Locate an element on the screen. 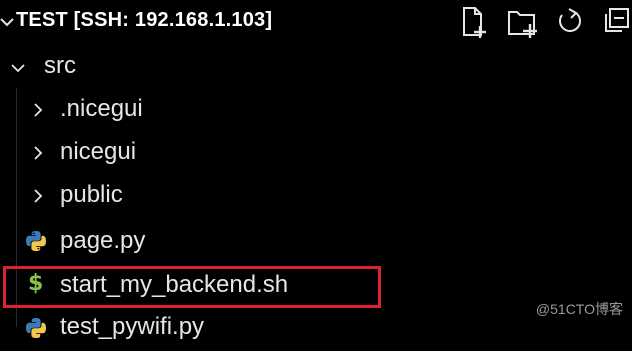 The image size is (632, 351). new-file-icon is located at coordinates (474, 22).